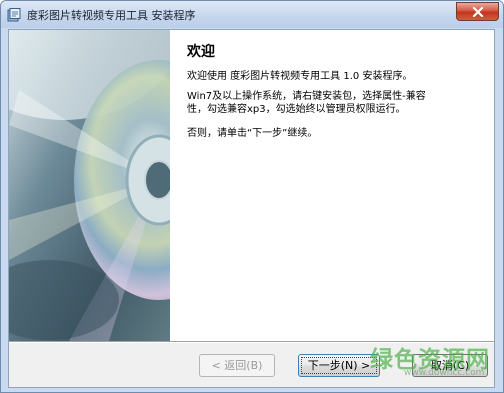  I want to click on cancel-button: 取消(C), so click(450, 365).